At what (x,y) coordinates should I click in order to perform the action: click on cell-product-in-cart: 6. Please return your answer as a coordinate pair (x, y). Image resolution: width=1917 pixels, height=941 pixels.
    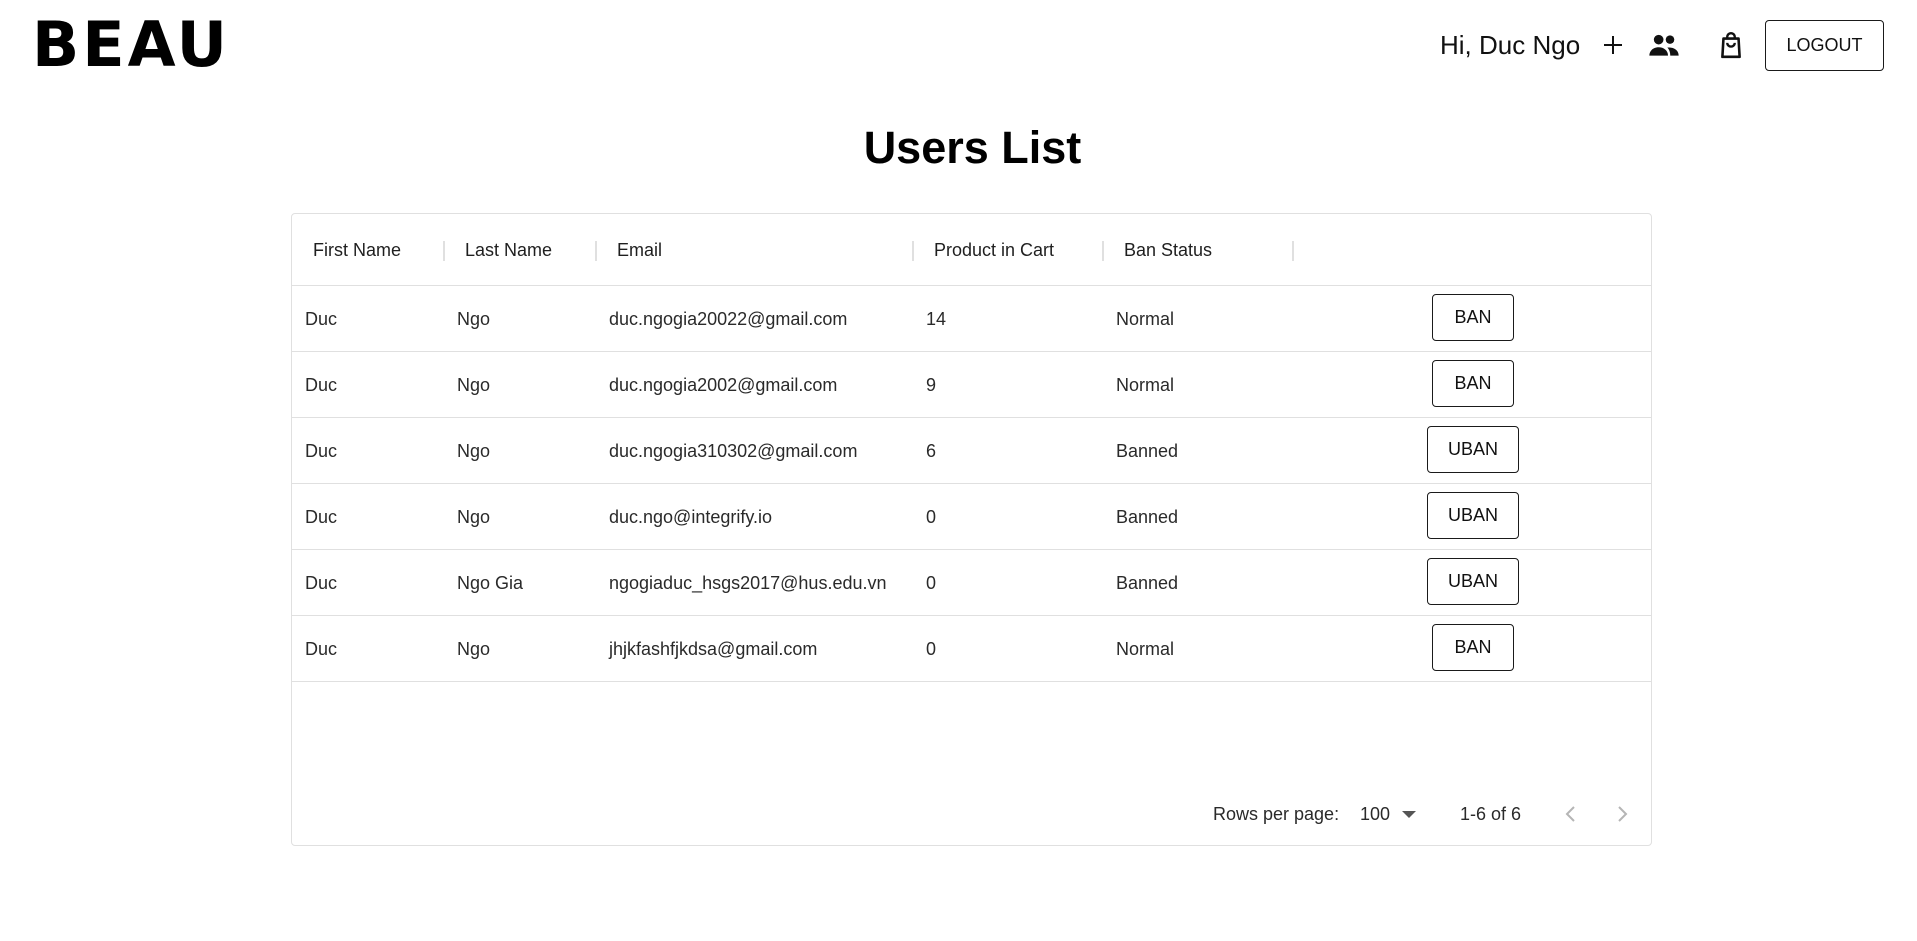
    Looking at the image, I should click on (931, 450).